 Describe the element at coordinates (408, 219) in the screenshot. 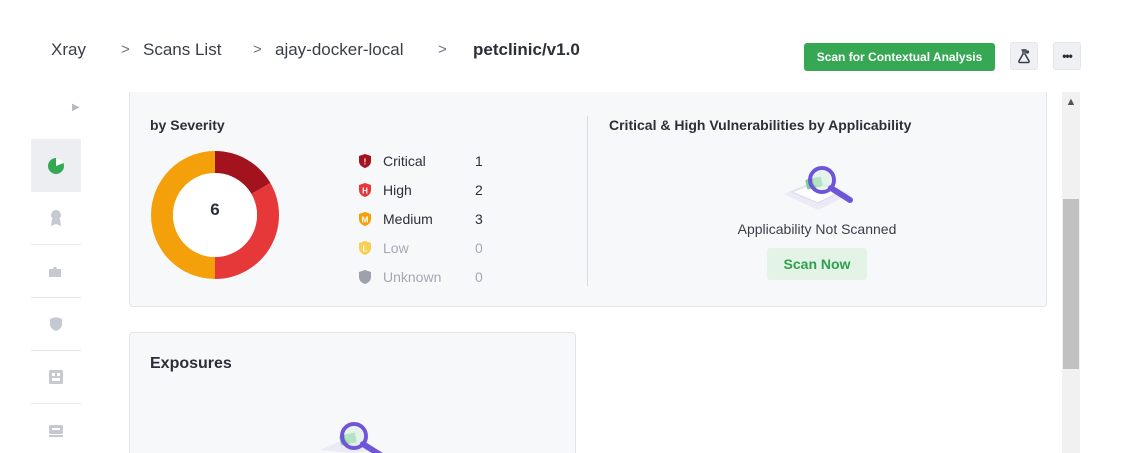

I see `legend-label: Medium` at that location.